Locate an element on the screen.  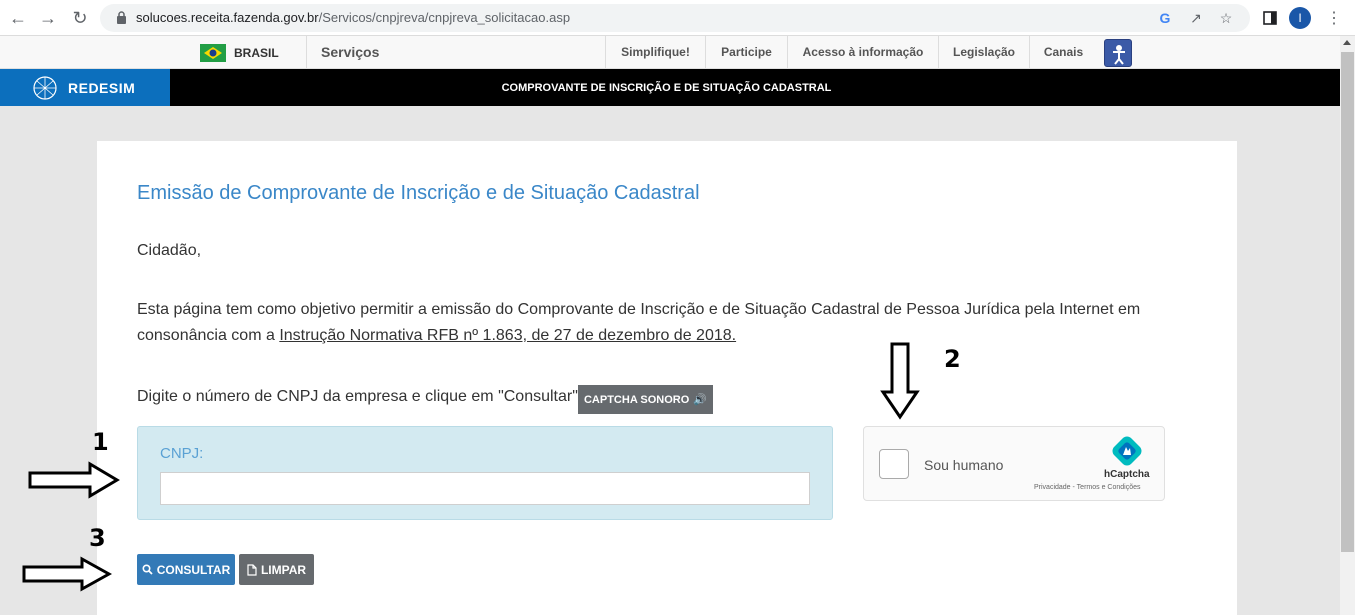
star-icon: ☆ is located at coordinates (1226, 18).